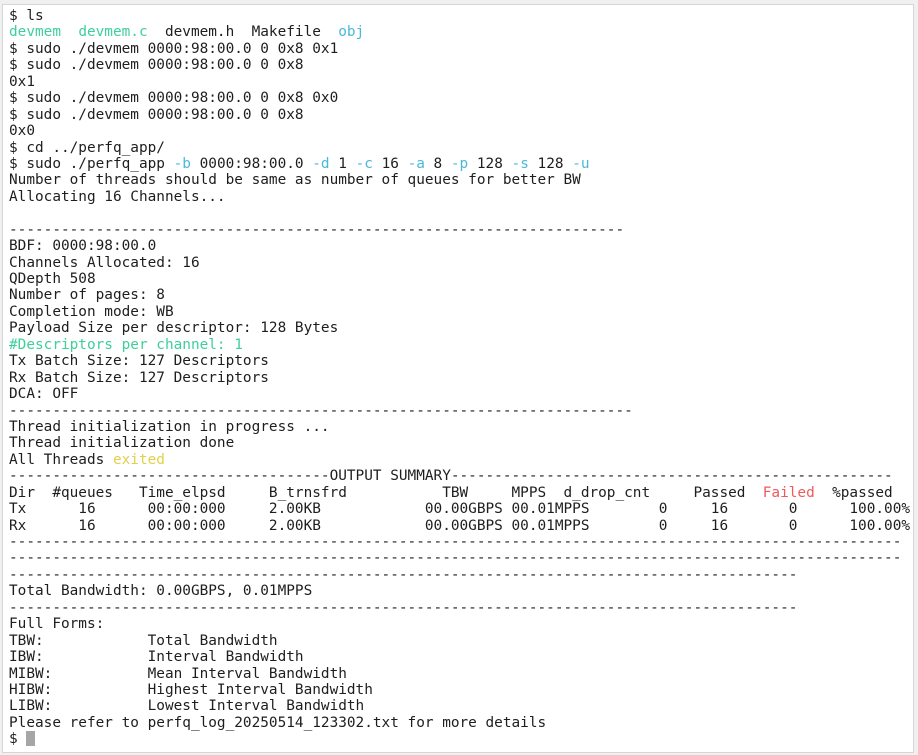 Image resolution: width=918 pixels, height=755 pixels. What do you see at coordinates (91, 163) in the screenshot?
I see `terminal-text: $ sudo ./perfq_app` at bounding box center [91, 163].